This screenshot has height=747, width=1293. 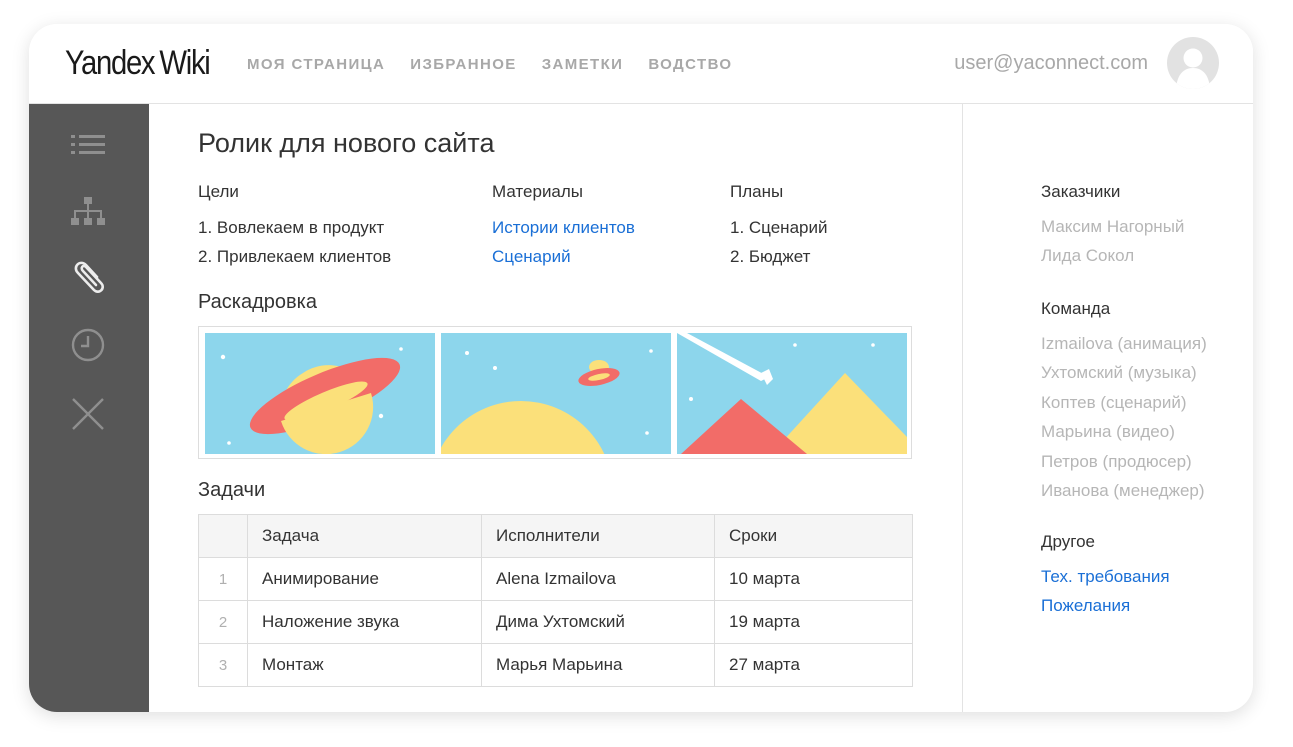 What do you see at coordinates (257, 302) in the screenshot?
I see `storyboard-title: Раскадровка` at bounding box center [257, 302].